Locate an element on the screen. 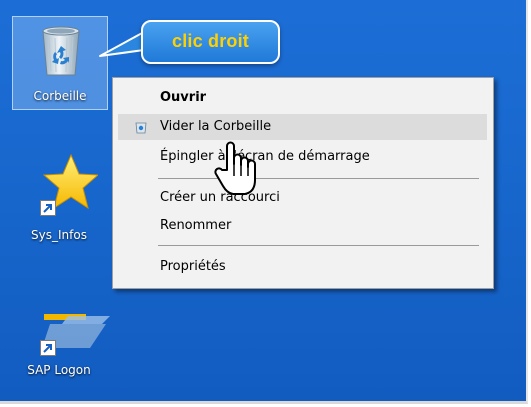  menu-item-label: Renommer is located at coordinates (196, 225).